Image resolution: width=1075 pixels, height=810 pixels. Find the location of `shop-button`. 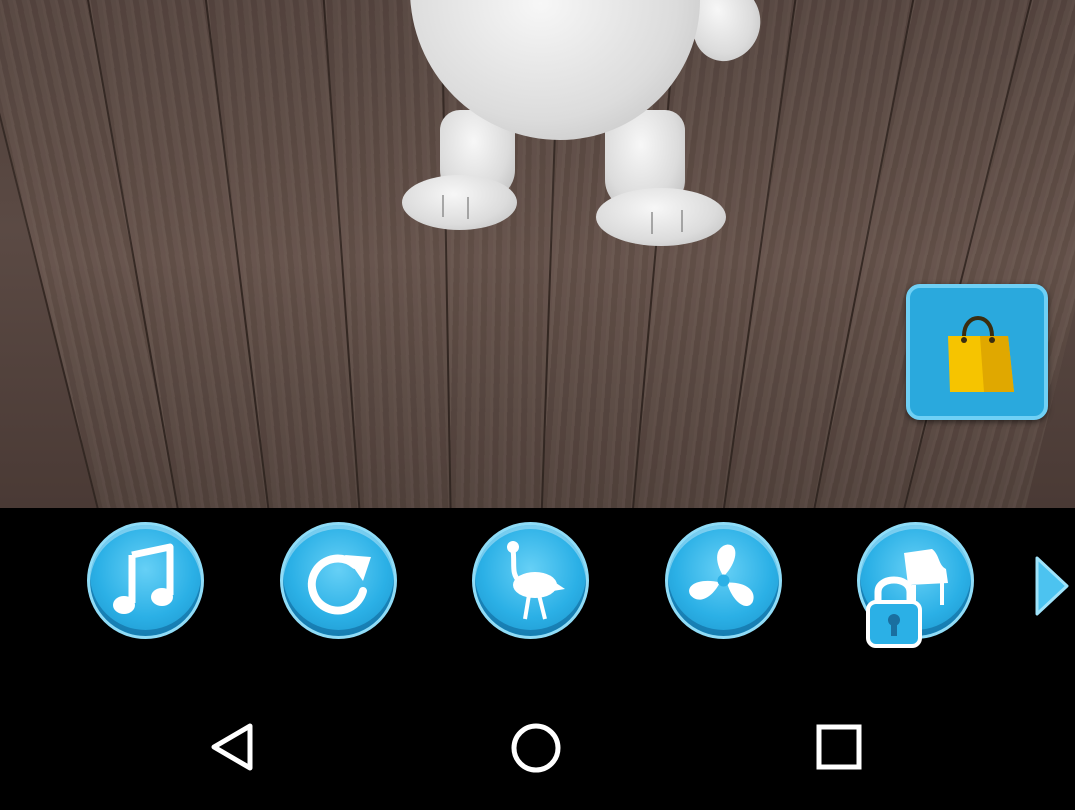

shop-button is located at coordinates (977, 352).